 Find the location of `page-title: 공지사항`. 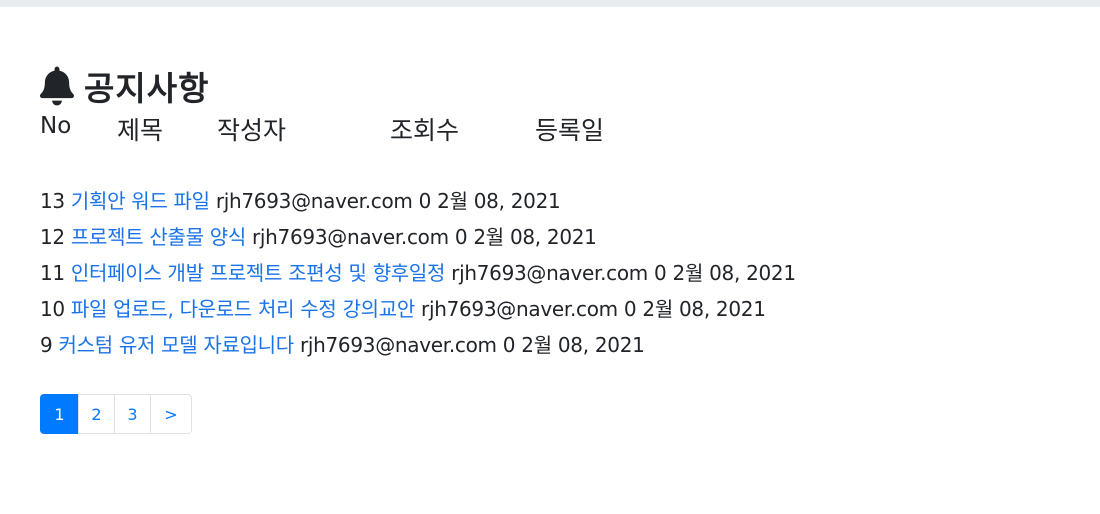

page-title: 공지사항 is located at coordinates (147, 88).